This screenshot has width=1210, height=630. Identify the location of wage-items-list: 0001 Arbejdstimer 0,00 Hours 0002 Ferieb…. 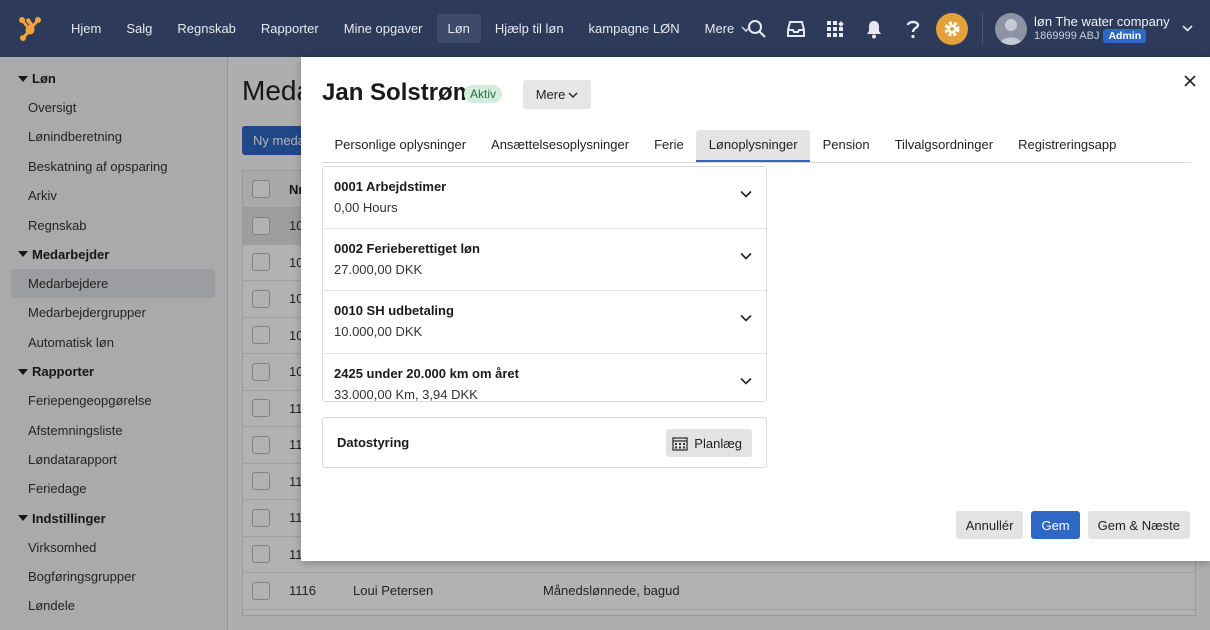
(544, 284).